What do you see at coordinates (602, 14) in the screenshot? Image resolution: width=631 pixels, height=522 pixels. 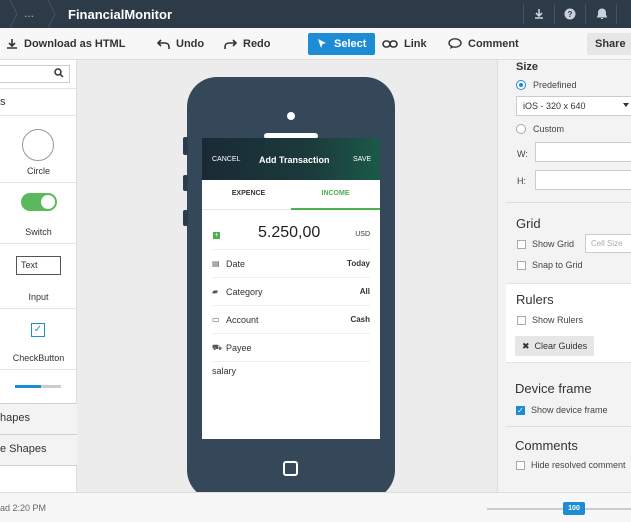 I see `notifications-bell-icon` at bounding box center [602, 14].